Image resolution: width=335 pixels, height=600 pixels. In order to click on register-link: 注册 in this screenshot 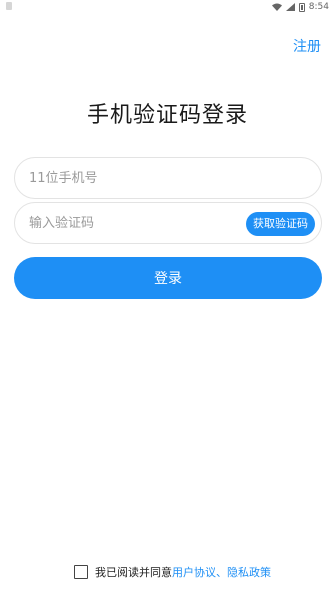, I will do `click(307, 46)`.